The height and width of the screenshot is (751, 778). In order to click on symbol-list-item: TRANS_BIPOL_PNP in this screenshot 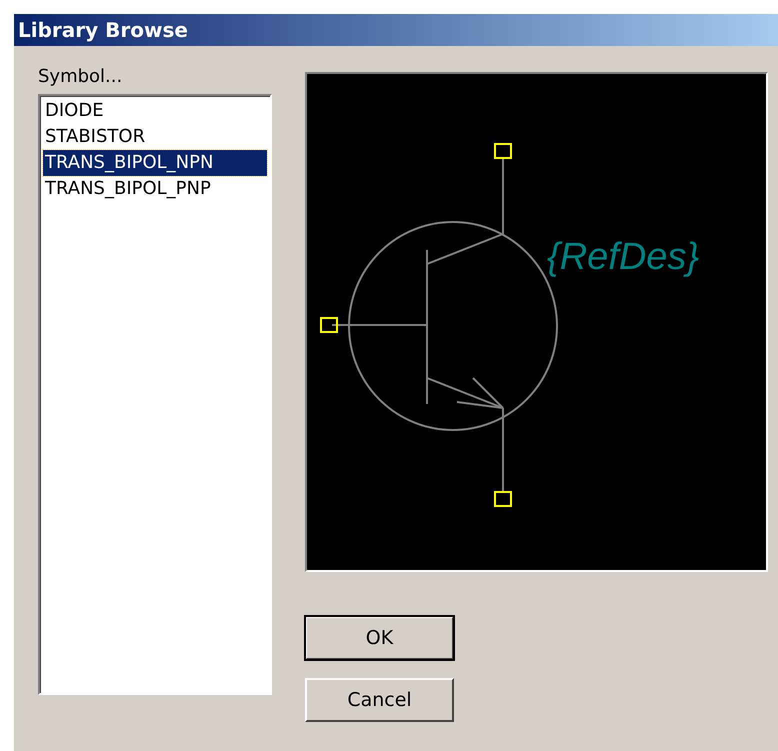, I will do `click(155, 189)`.